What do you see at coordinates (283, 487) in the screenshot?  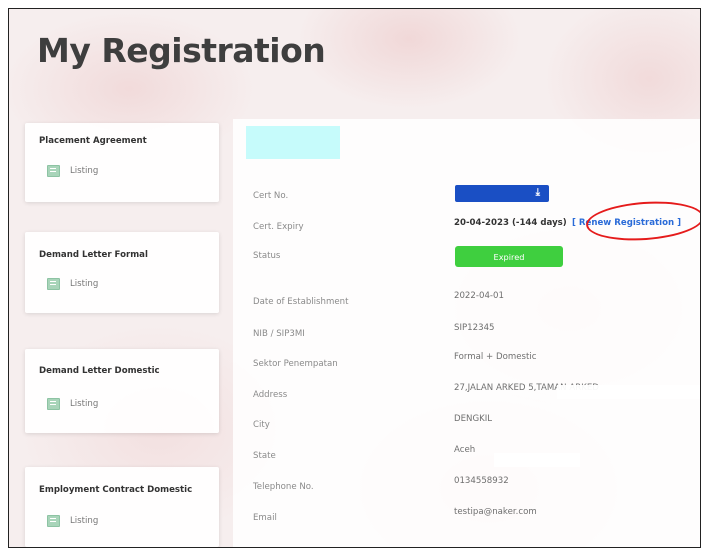 I see `telephone-label: Telephone No.` at bounding box center [283, 487].